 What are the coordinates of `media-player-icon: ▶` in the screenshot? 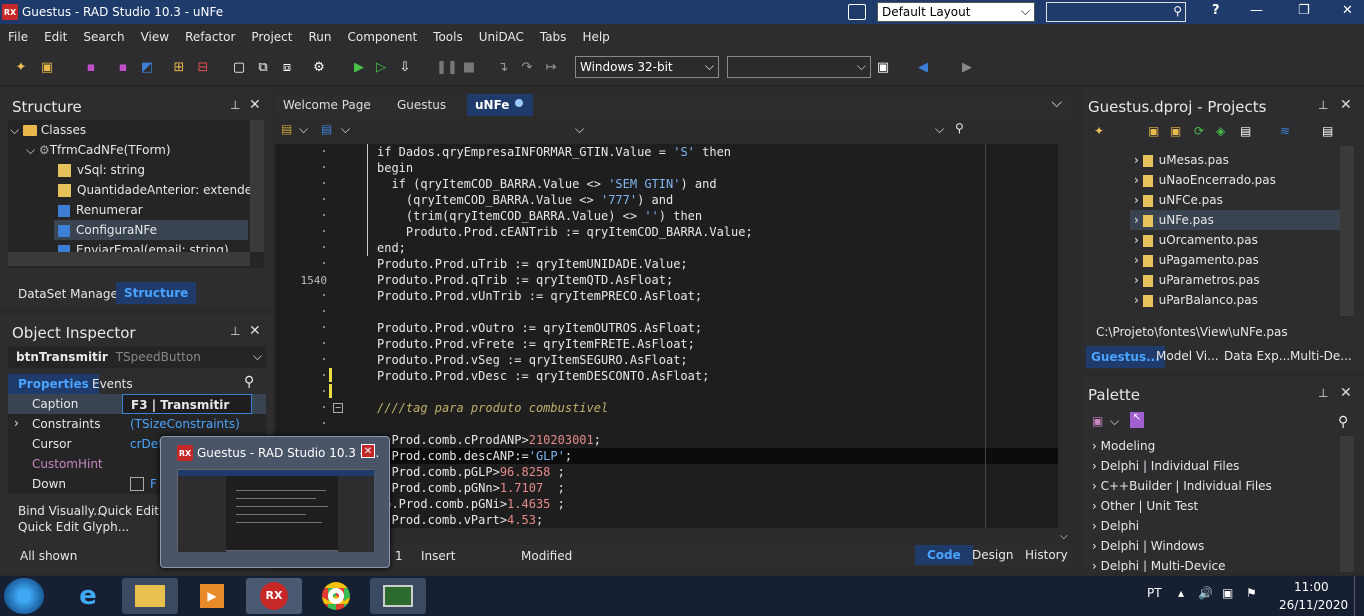 It's located at (212, 596).